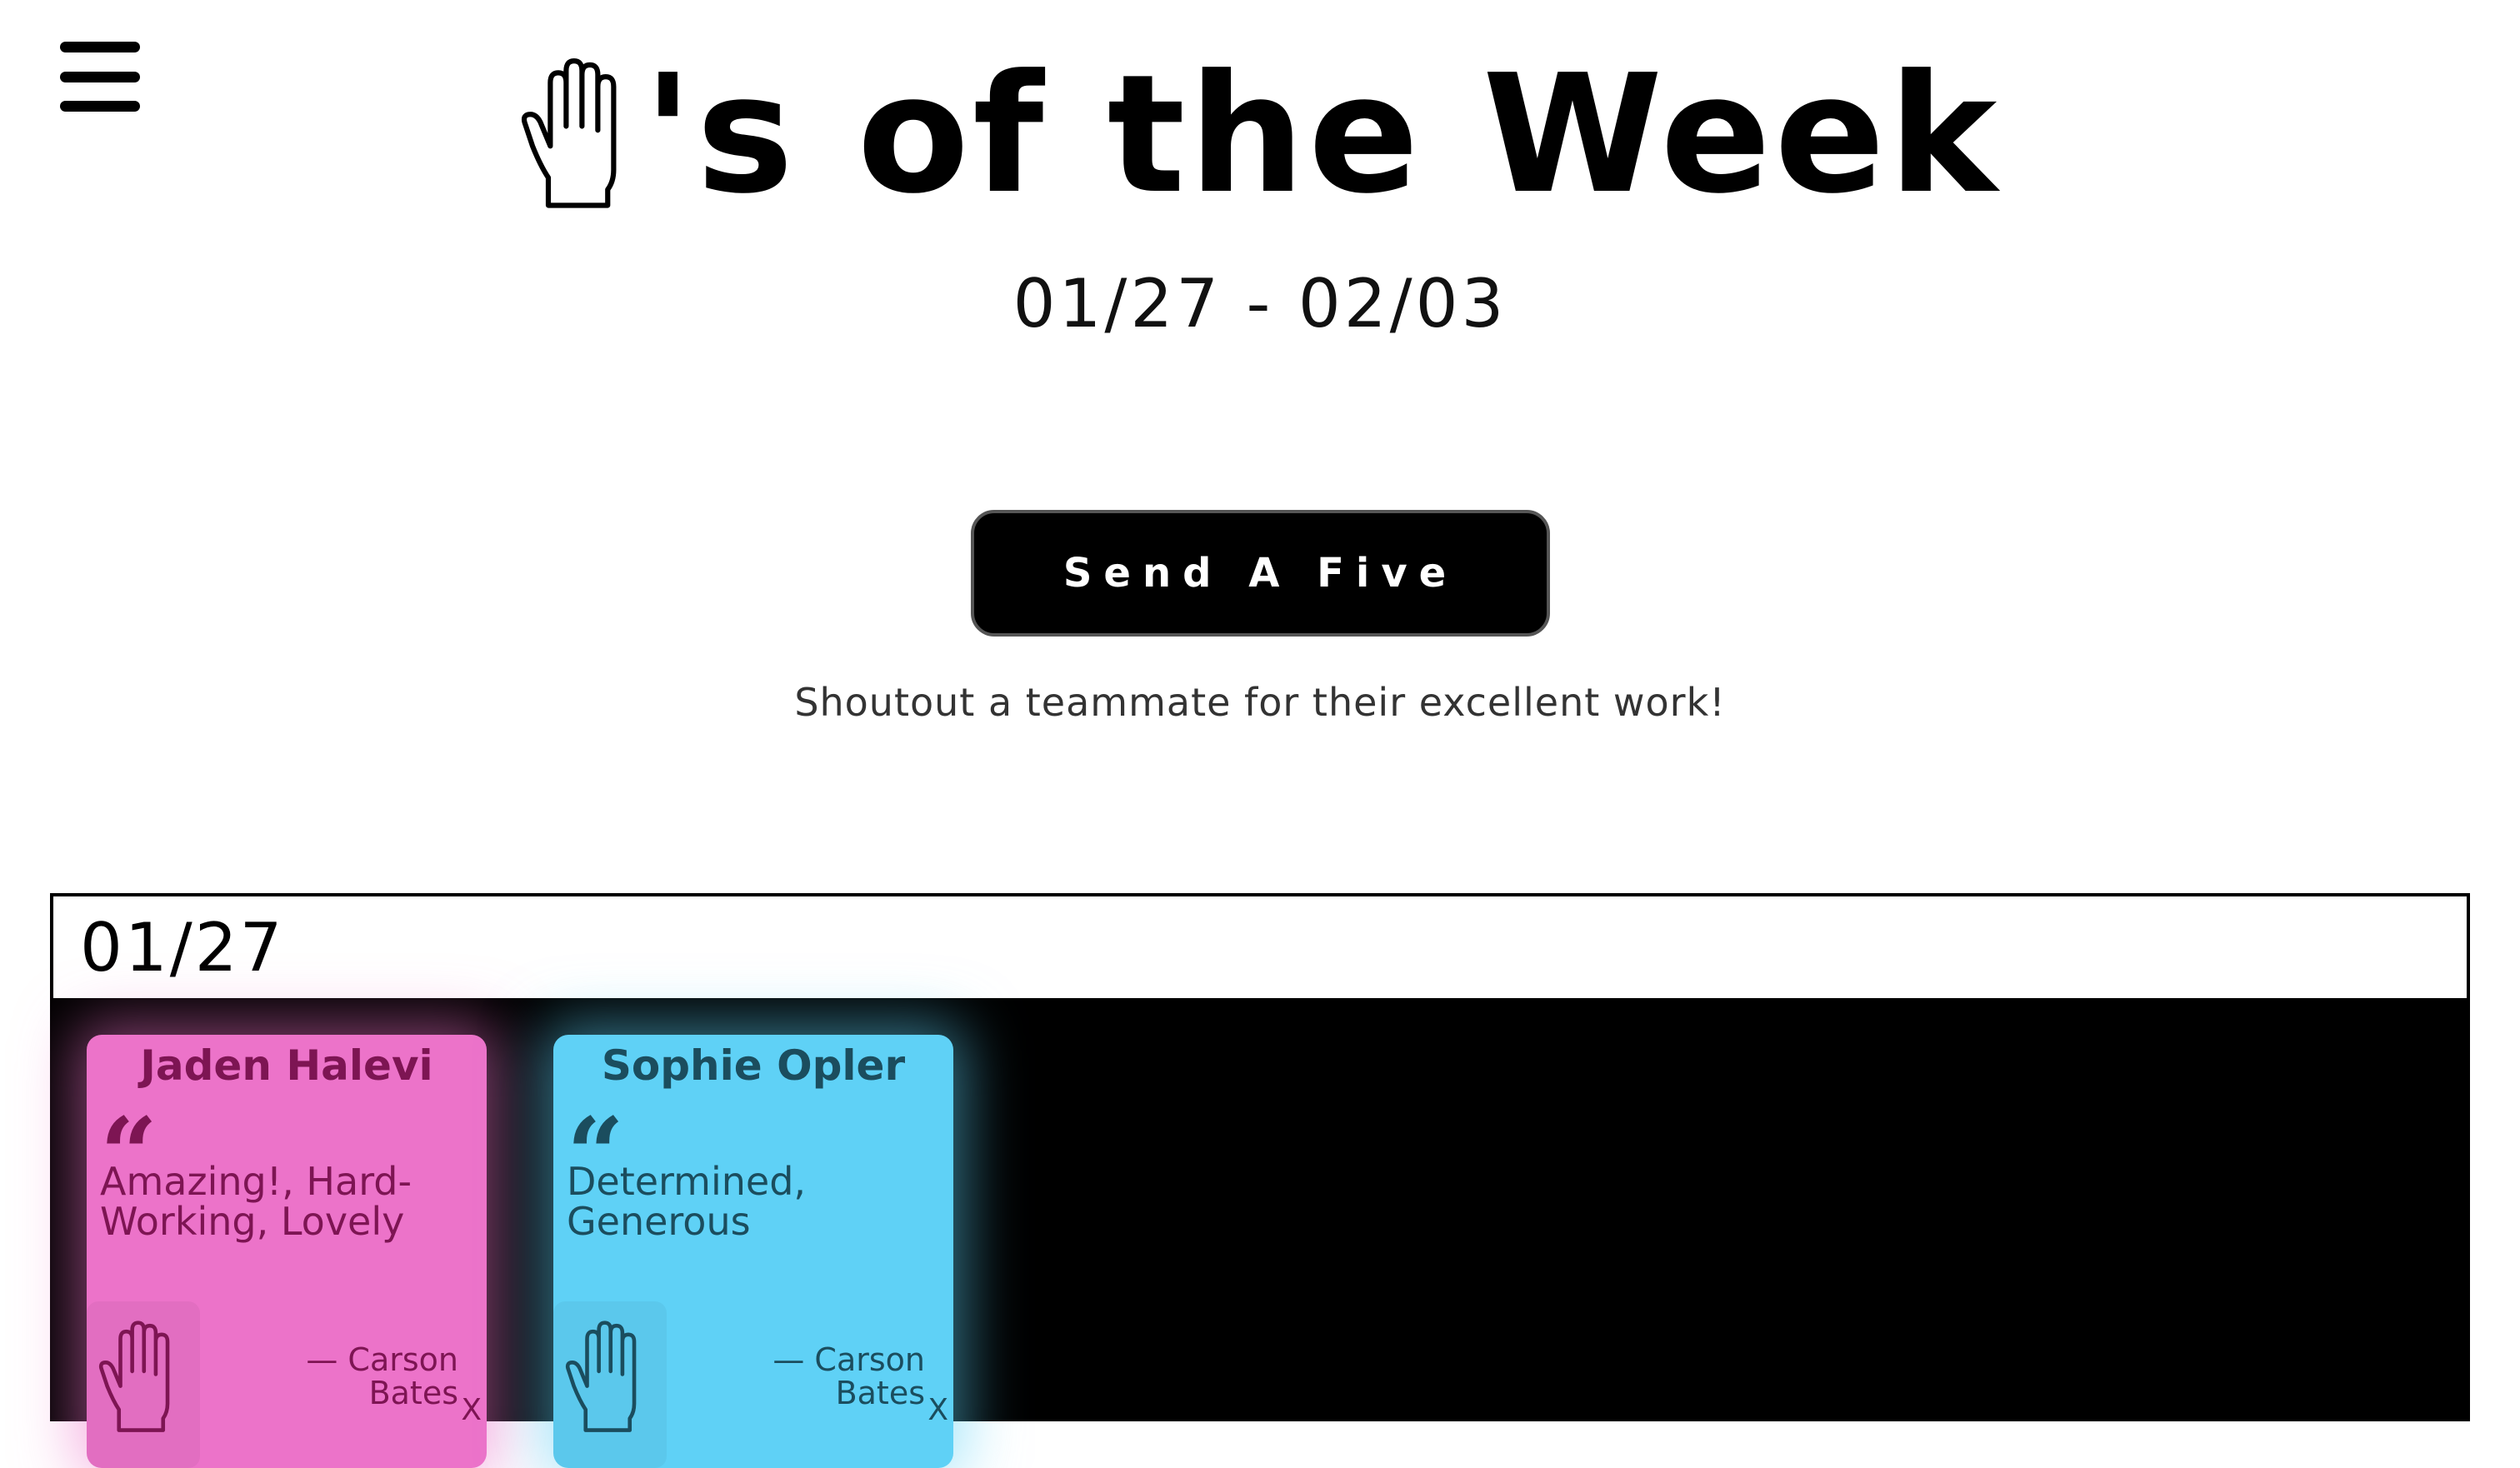 This screenshot has height=1468, width=2520. I want to click on hamburger-icon-bar, so click(100, 47).